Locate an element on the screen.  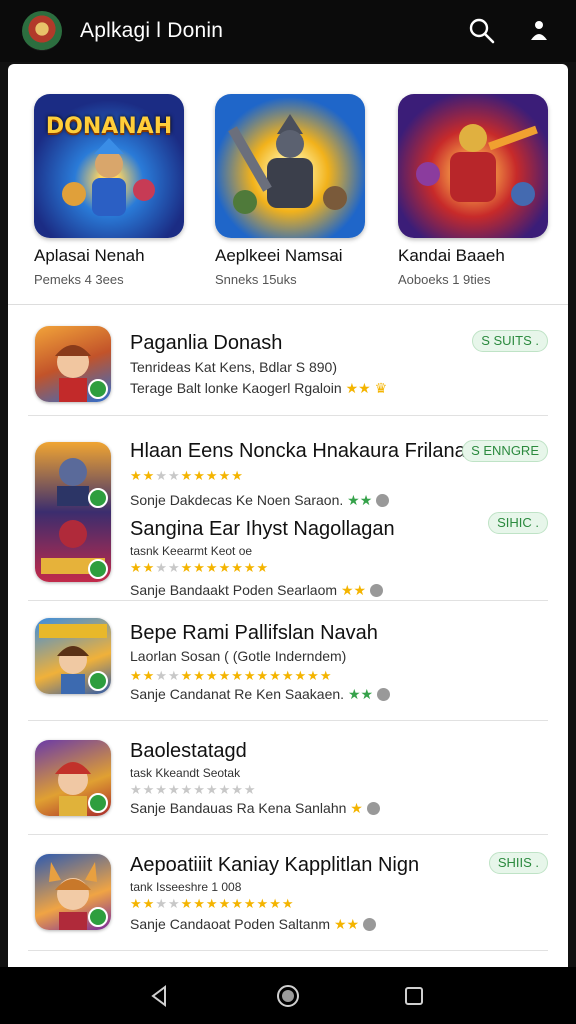
app-developer: Sanje Candanat Re Ken Saakaen. ★★ is located at coordinates (260, 694).